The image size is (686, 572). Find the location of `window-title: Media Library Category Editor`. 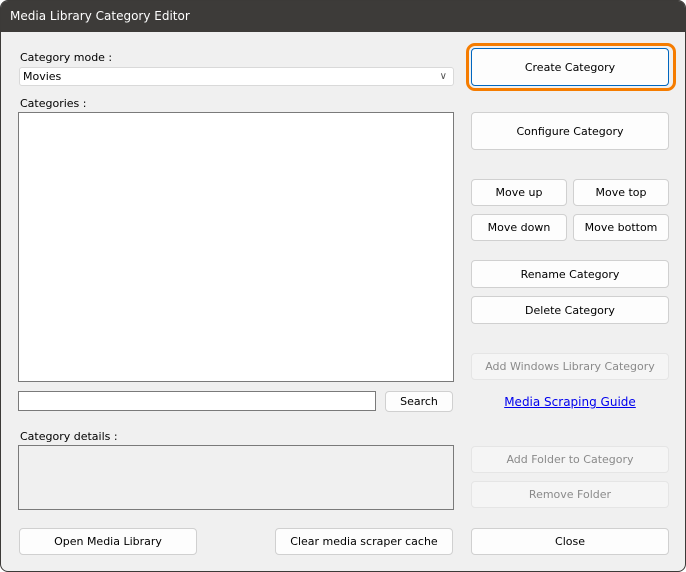

window-title: Media Library Category Editor is located at coordinates (343, 16).